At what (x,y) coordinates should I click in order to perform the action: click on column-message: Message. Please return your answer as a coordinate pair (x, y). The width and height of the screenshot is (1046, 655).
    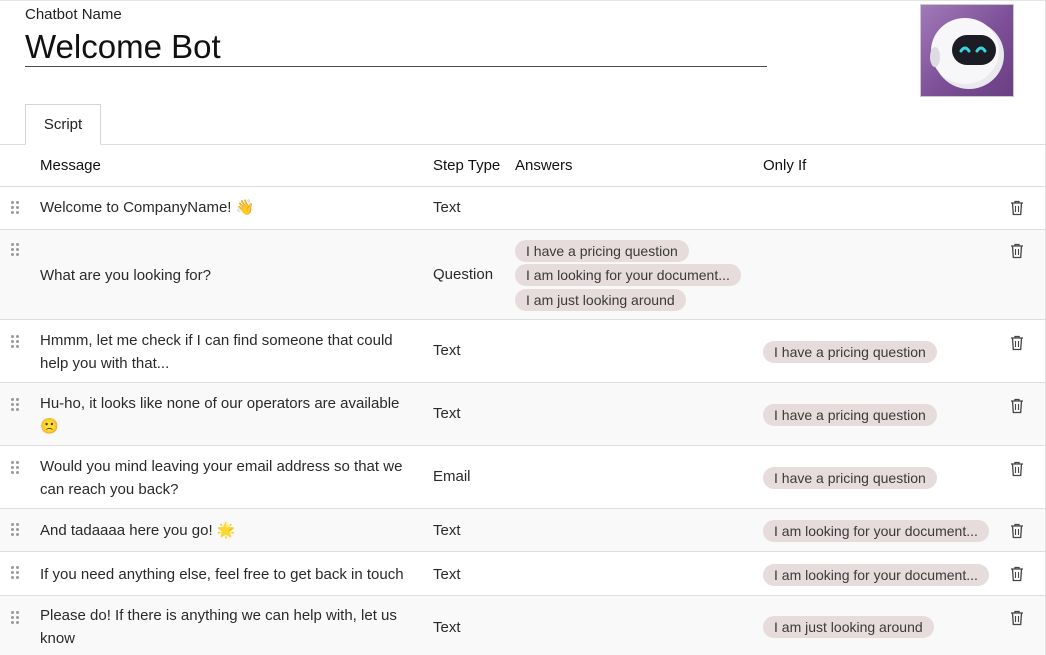
    Looking at the image, I should click on (70, 165).